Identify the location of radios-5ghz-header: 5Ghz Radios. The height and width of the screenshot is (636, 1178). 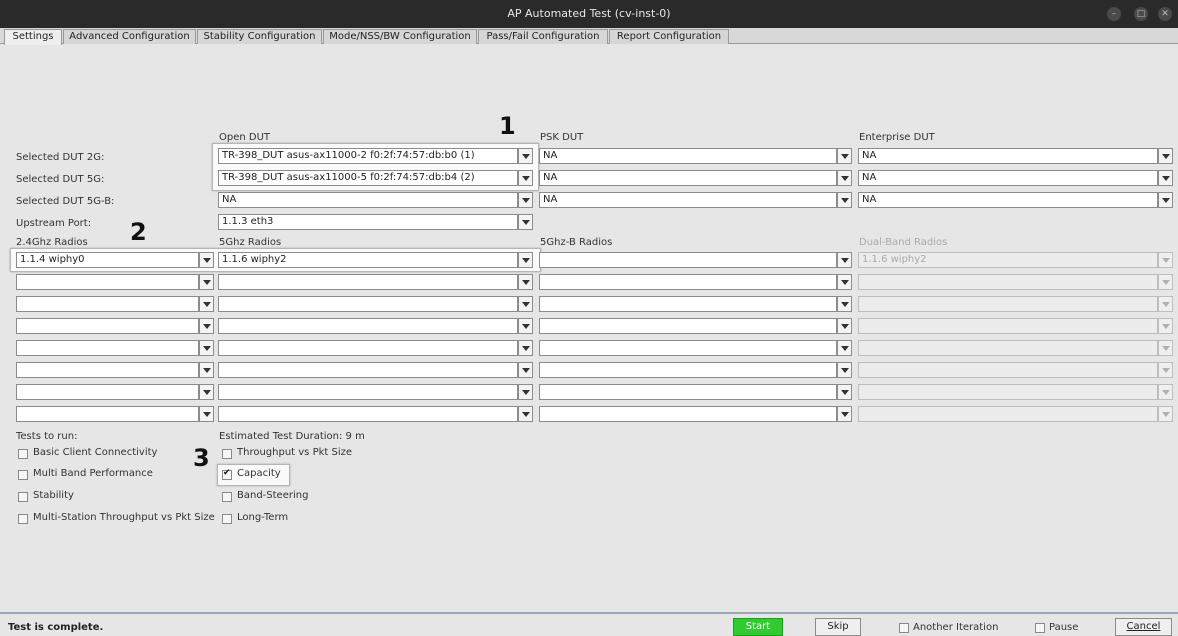
(250, 242).